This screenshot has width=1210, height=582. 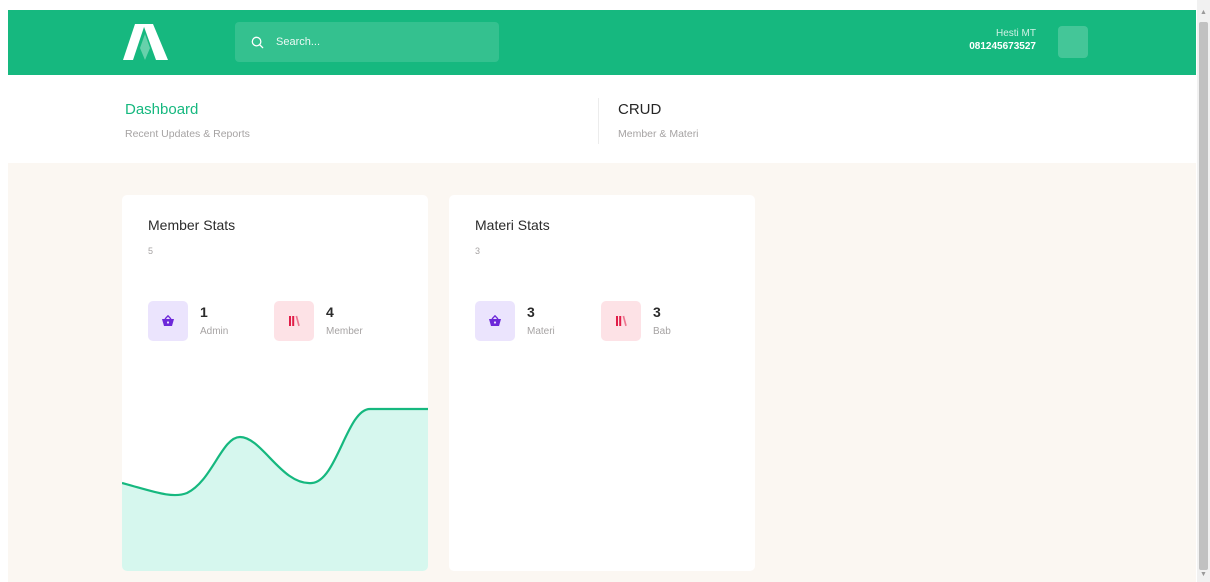 What do you see at coordinates (344, 331) in the screenshot?
I see `stat-label: Member` at bounding box center [344, 331].